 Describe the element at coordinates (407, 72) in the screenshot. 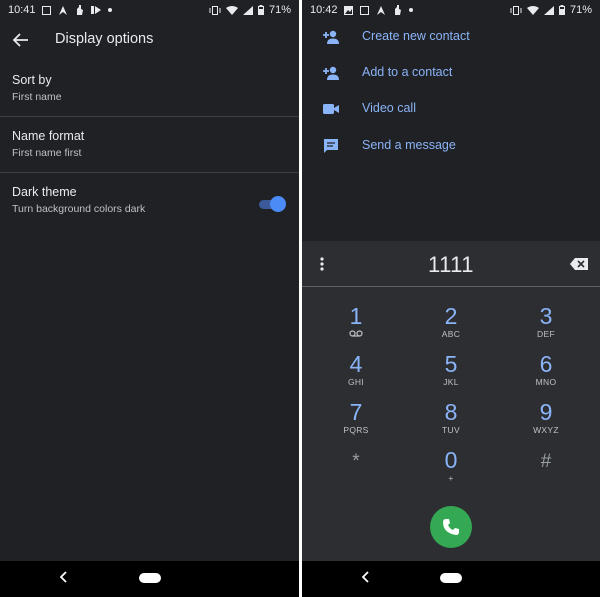

I see `action-label: Add to a contact` at that location.